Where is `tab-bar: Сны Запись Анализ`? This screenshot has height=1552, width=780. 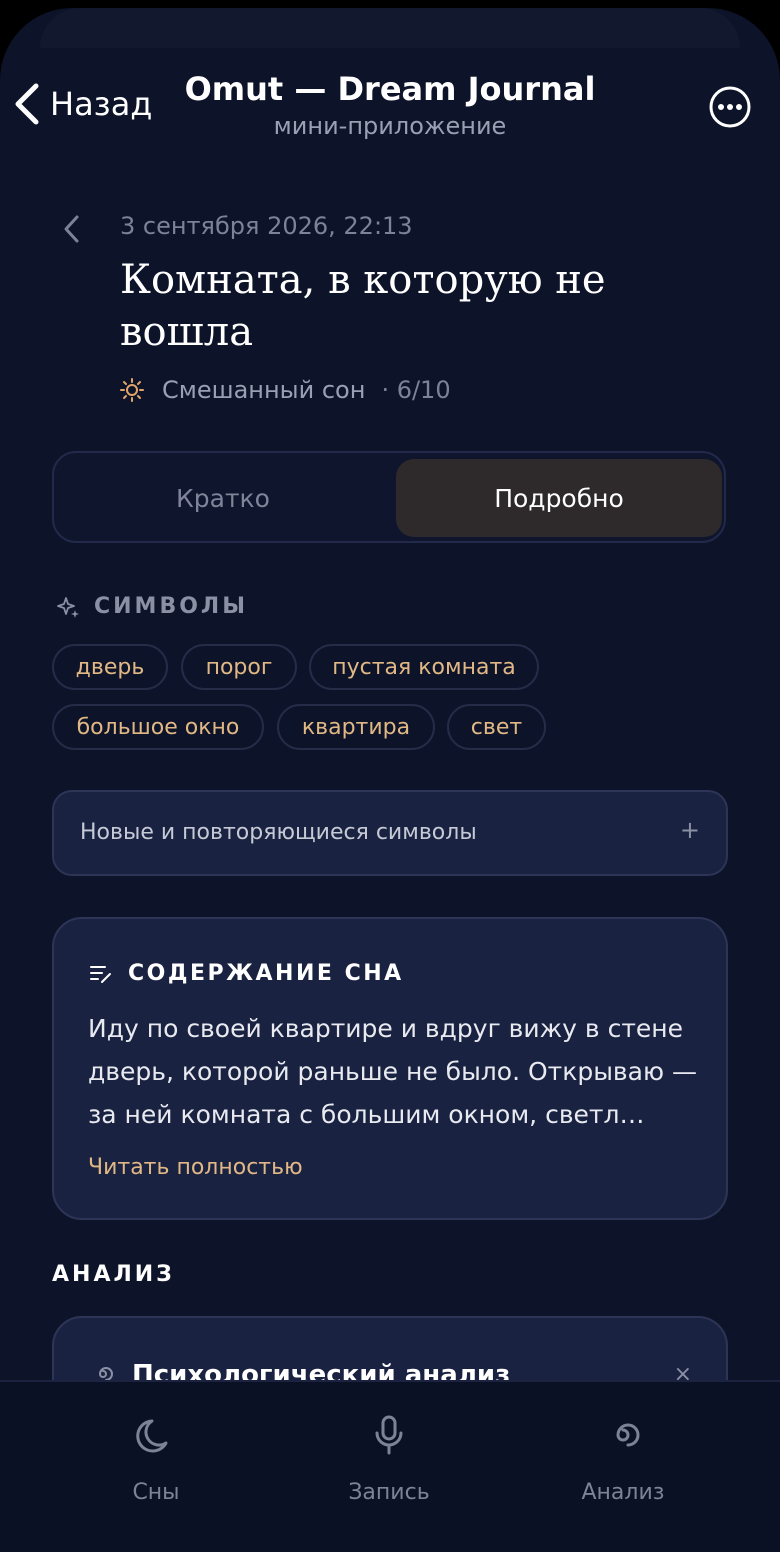
tab-bar: Сны Запись Анализ is located at coordinates (390, 1466).